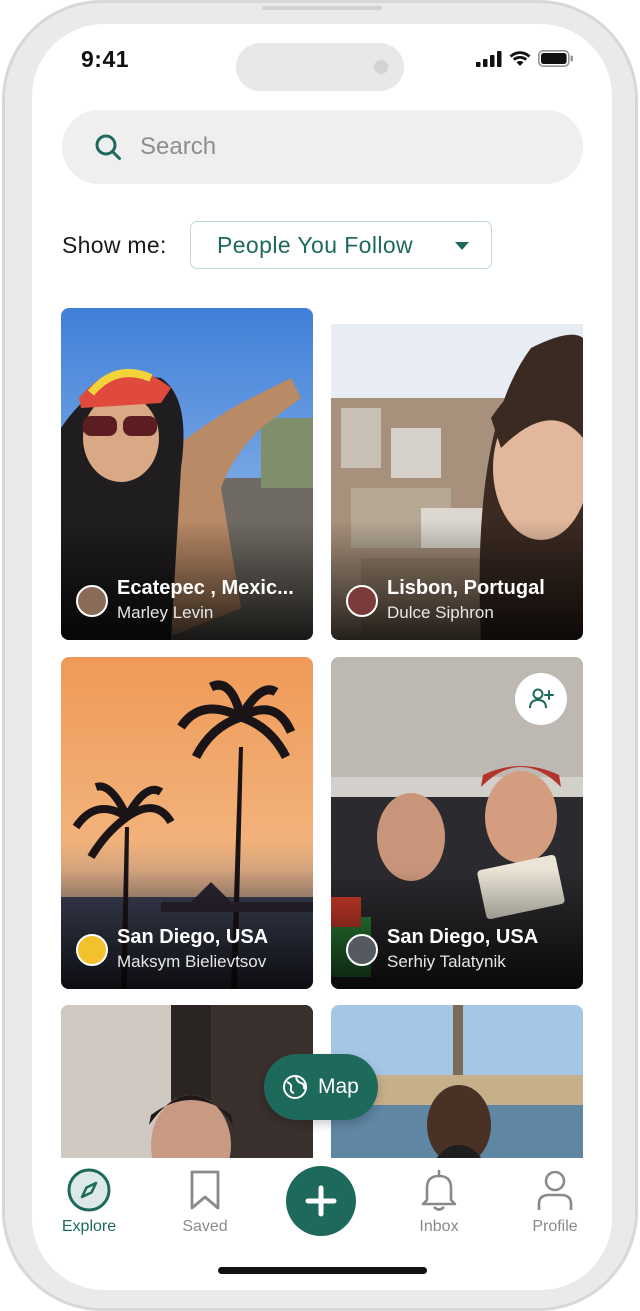 The height and width of the screenshot is (1311, 640). I want to click on compass-icon, so click(89, 1190).